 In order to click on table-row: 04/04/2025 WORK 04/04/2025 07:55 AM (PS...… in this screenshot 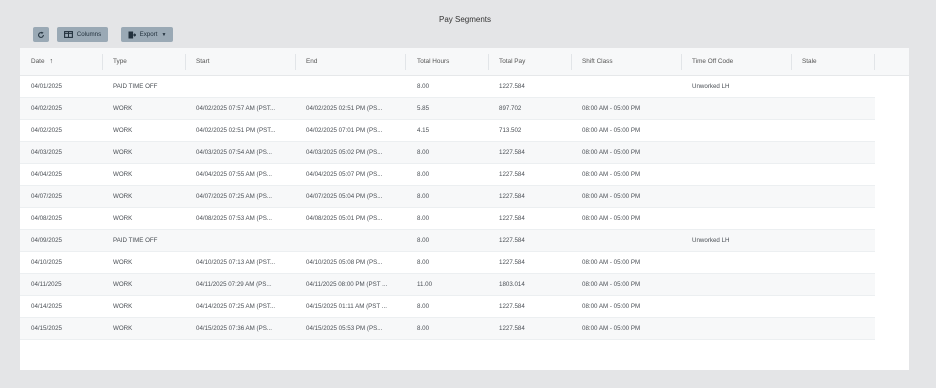, I will do `click(447, 175)`.